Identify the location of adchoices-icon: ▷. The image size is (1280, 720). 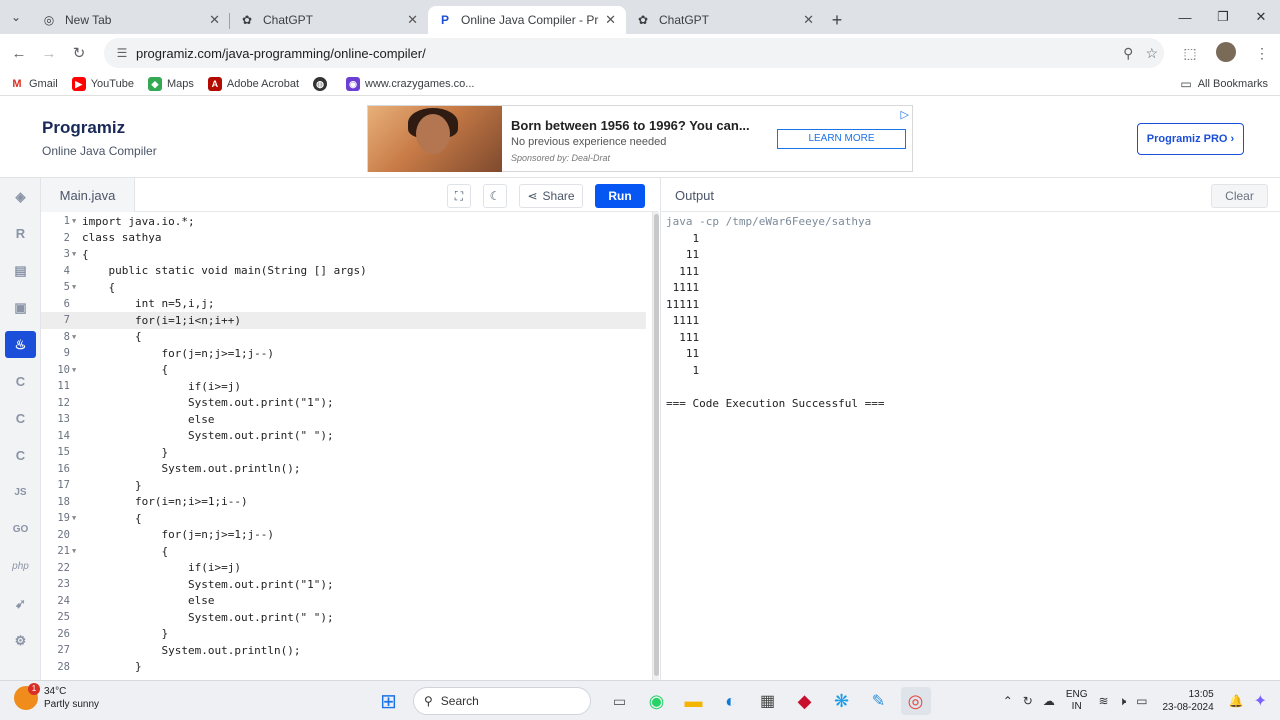
(905, 114).